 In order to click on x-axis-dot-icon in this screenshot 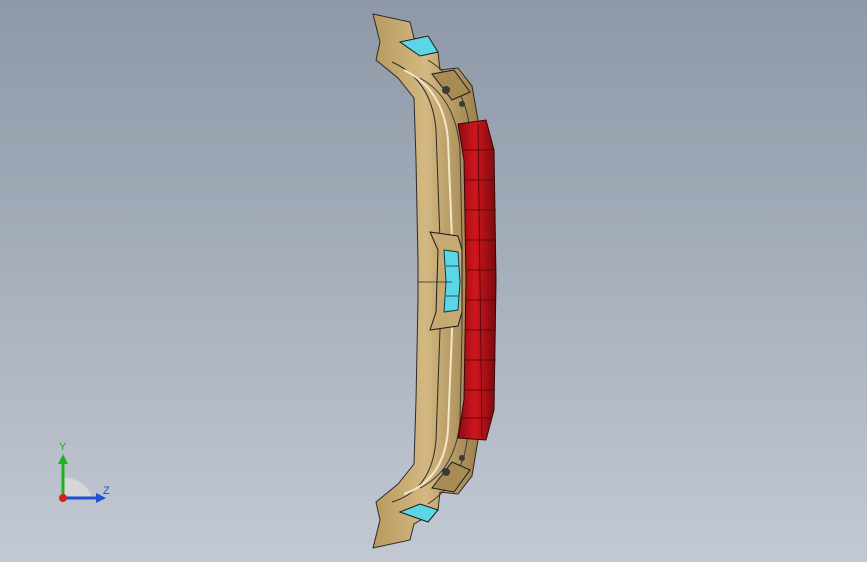, I will do `click(63, 498)`.